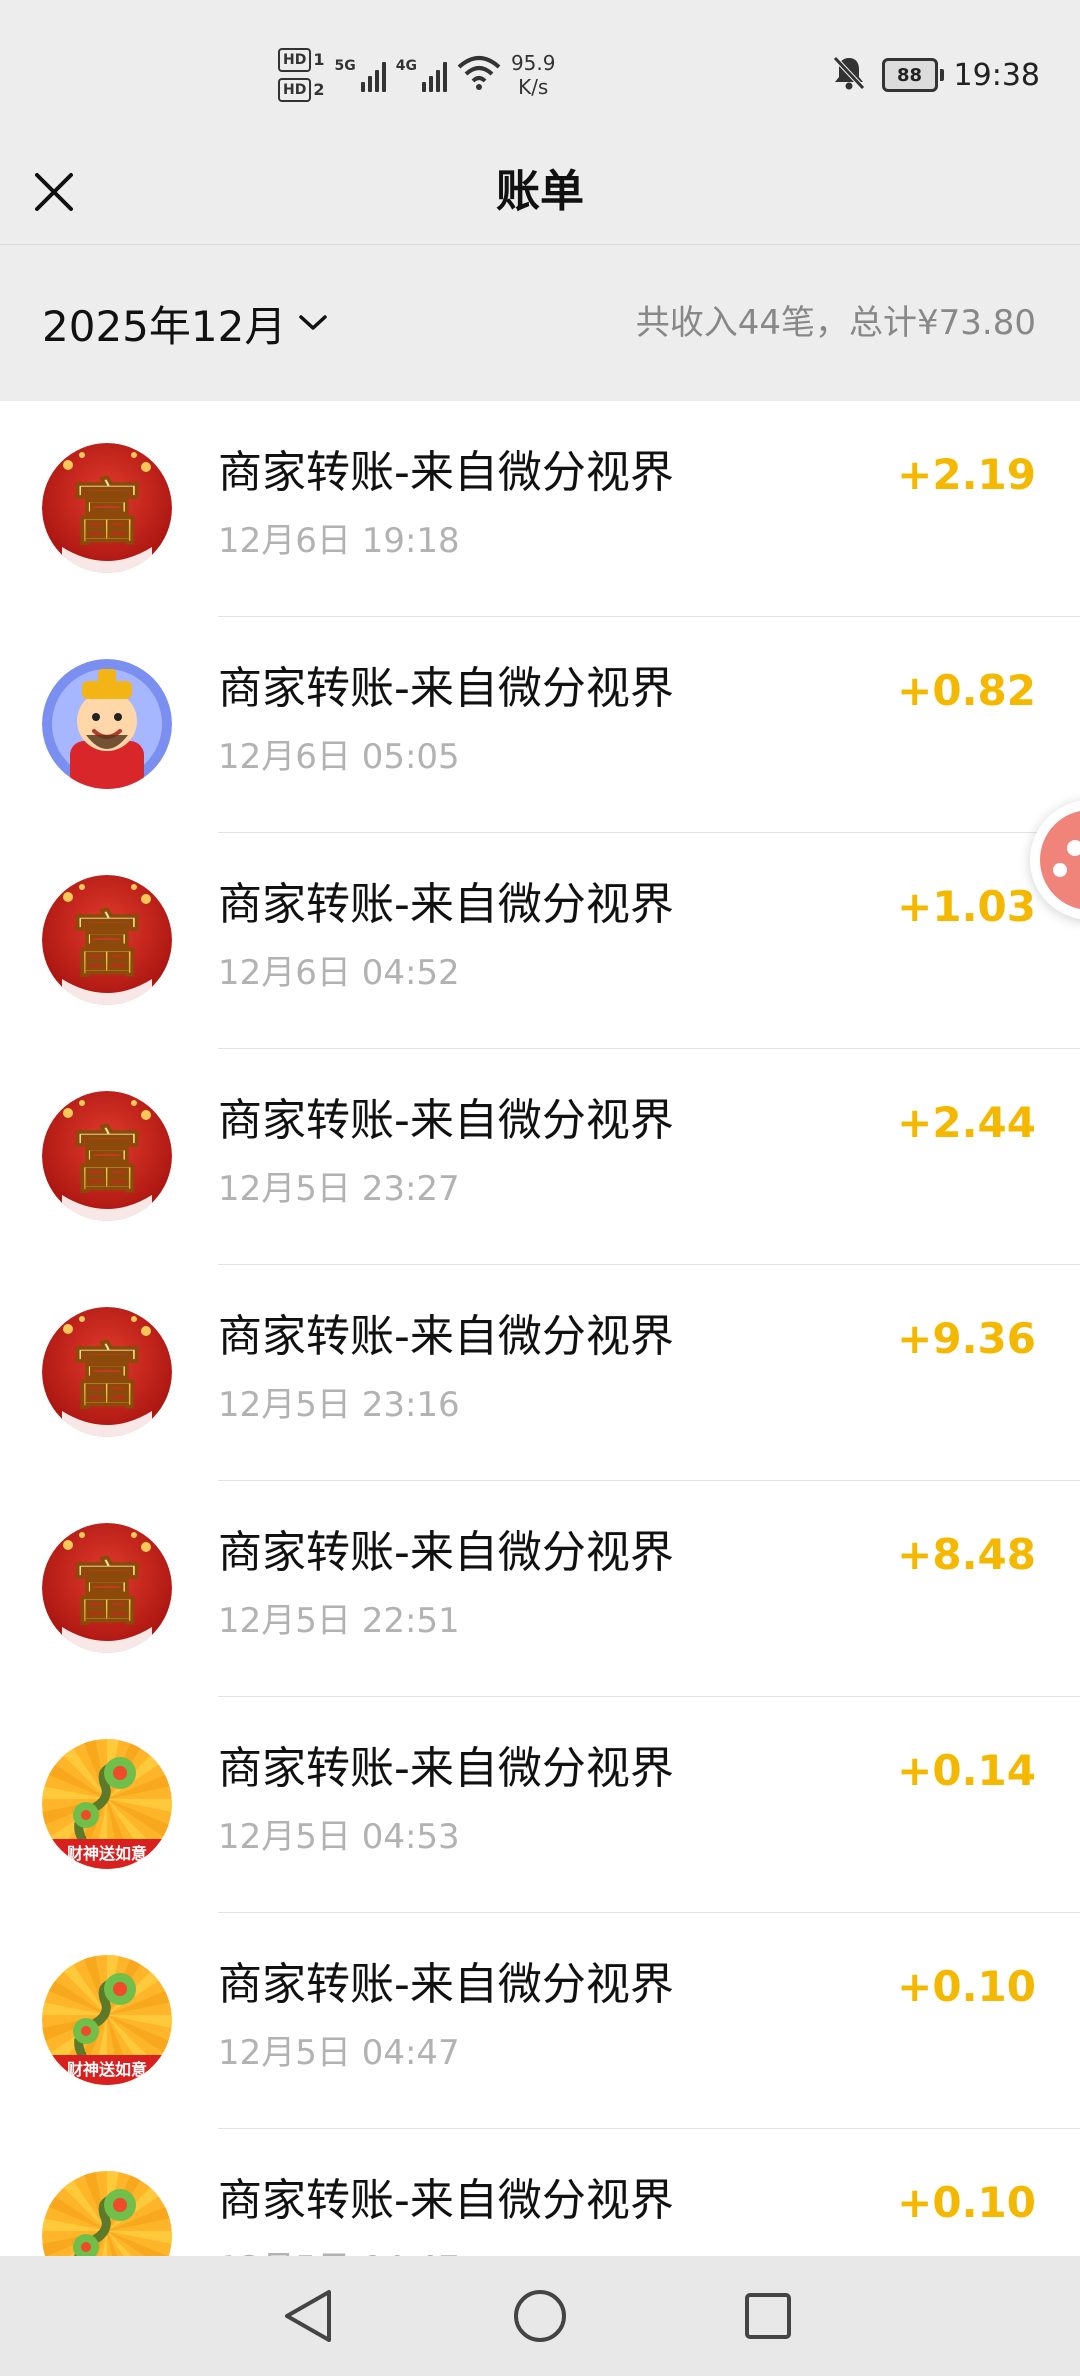 This screenshot has height=2376, width=1080. I want to click on net2-label: 4G, so click(406, 66).